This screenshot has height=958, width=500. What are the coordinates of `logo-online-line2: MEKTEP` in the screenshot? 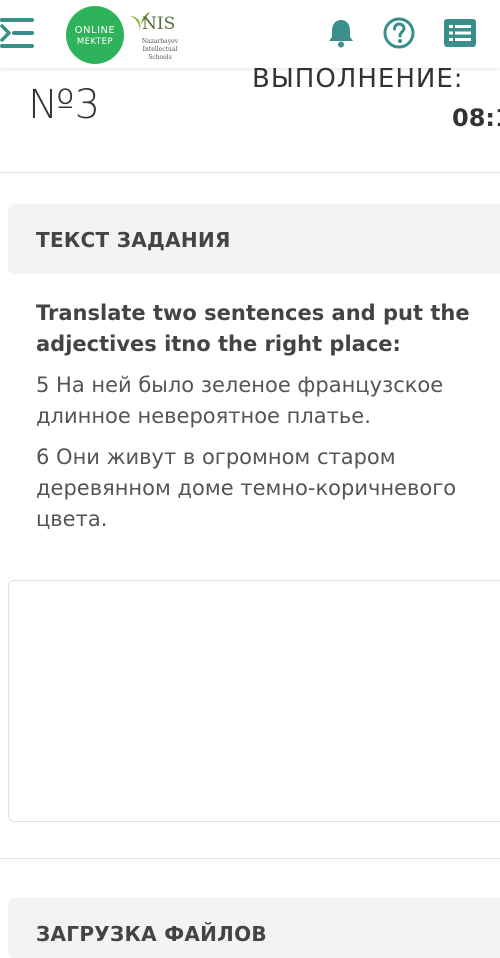 It's located at (95, 42).